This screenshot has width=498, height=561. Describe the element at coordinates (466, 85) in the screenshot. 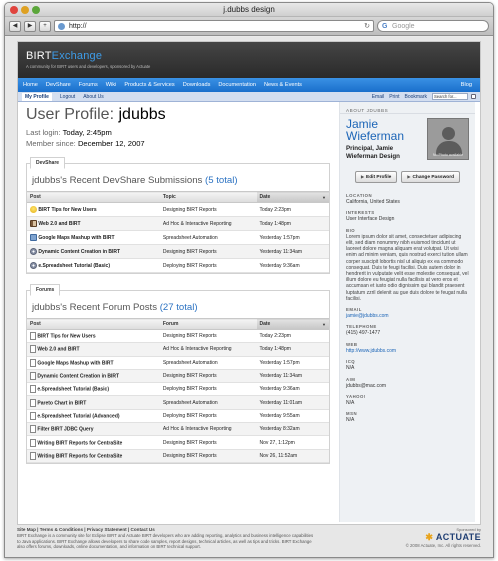

I see `nav-blog: Blog` at that location.